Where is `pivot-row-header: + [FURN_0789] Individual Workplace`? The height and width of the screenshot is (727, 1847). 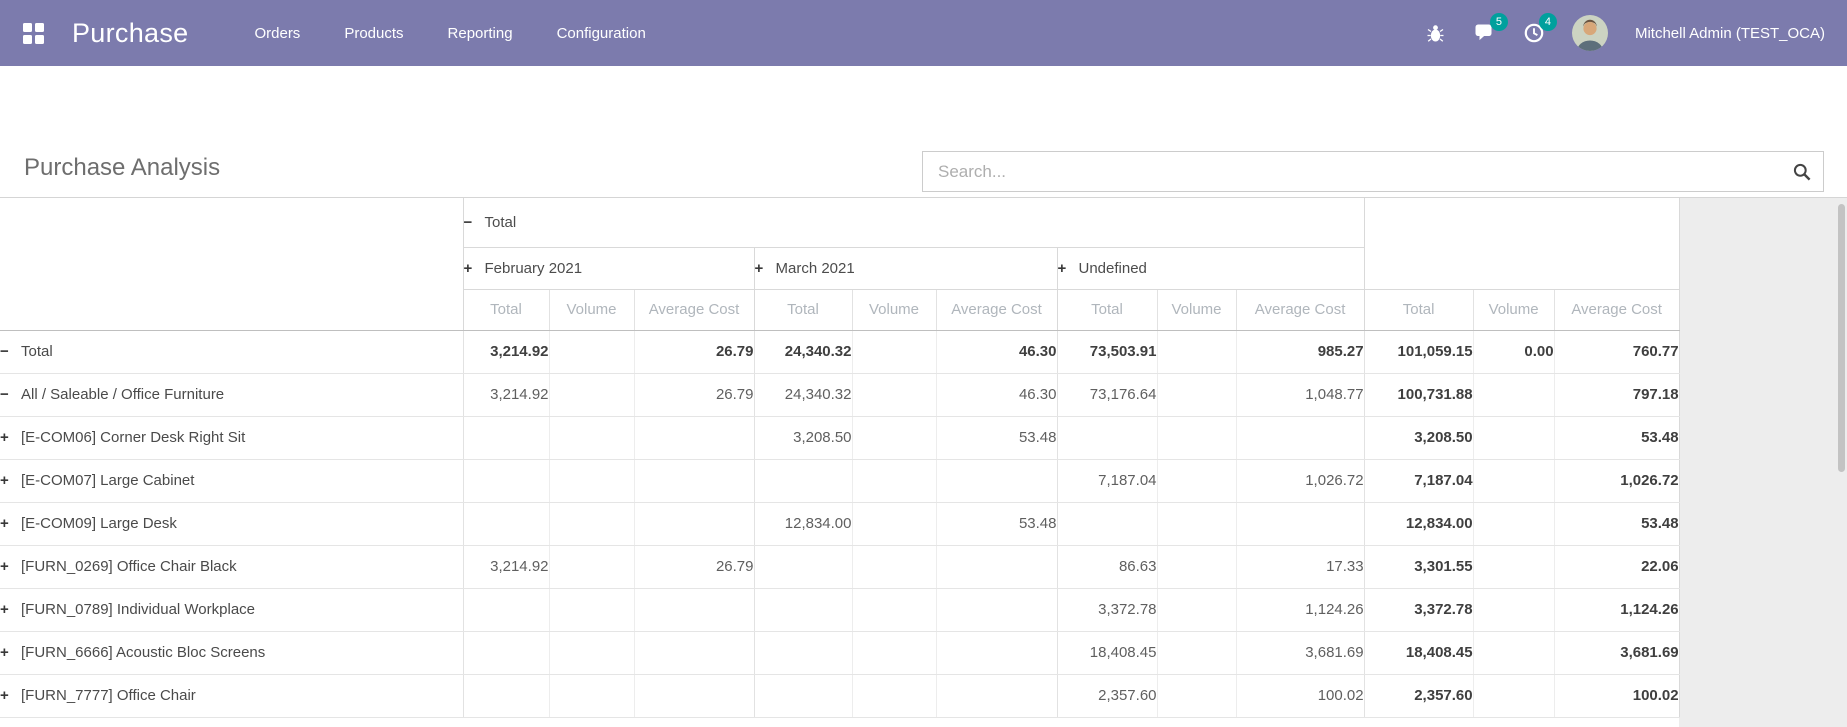
pivot-row-header: + [FURN_0789] Individual Workplace is located at coordinates (231, 610).